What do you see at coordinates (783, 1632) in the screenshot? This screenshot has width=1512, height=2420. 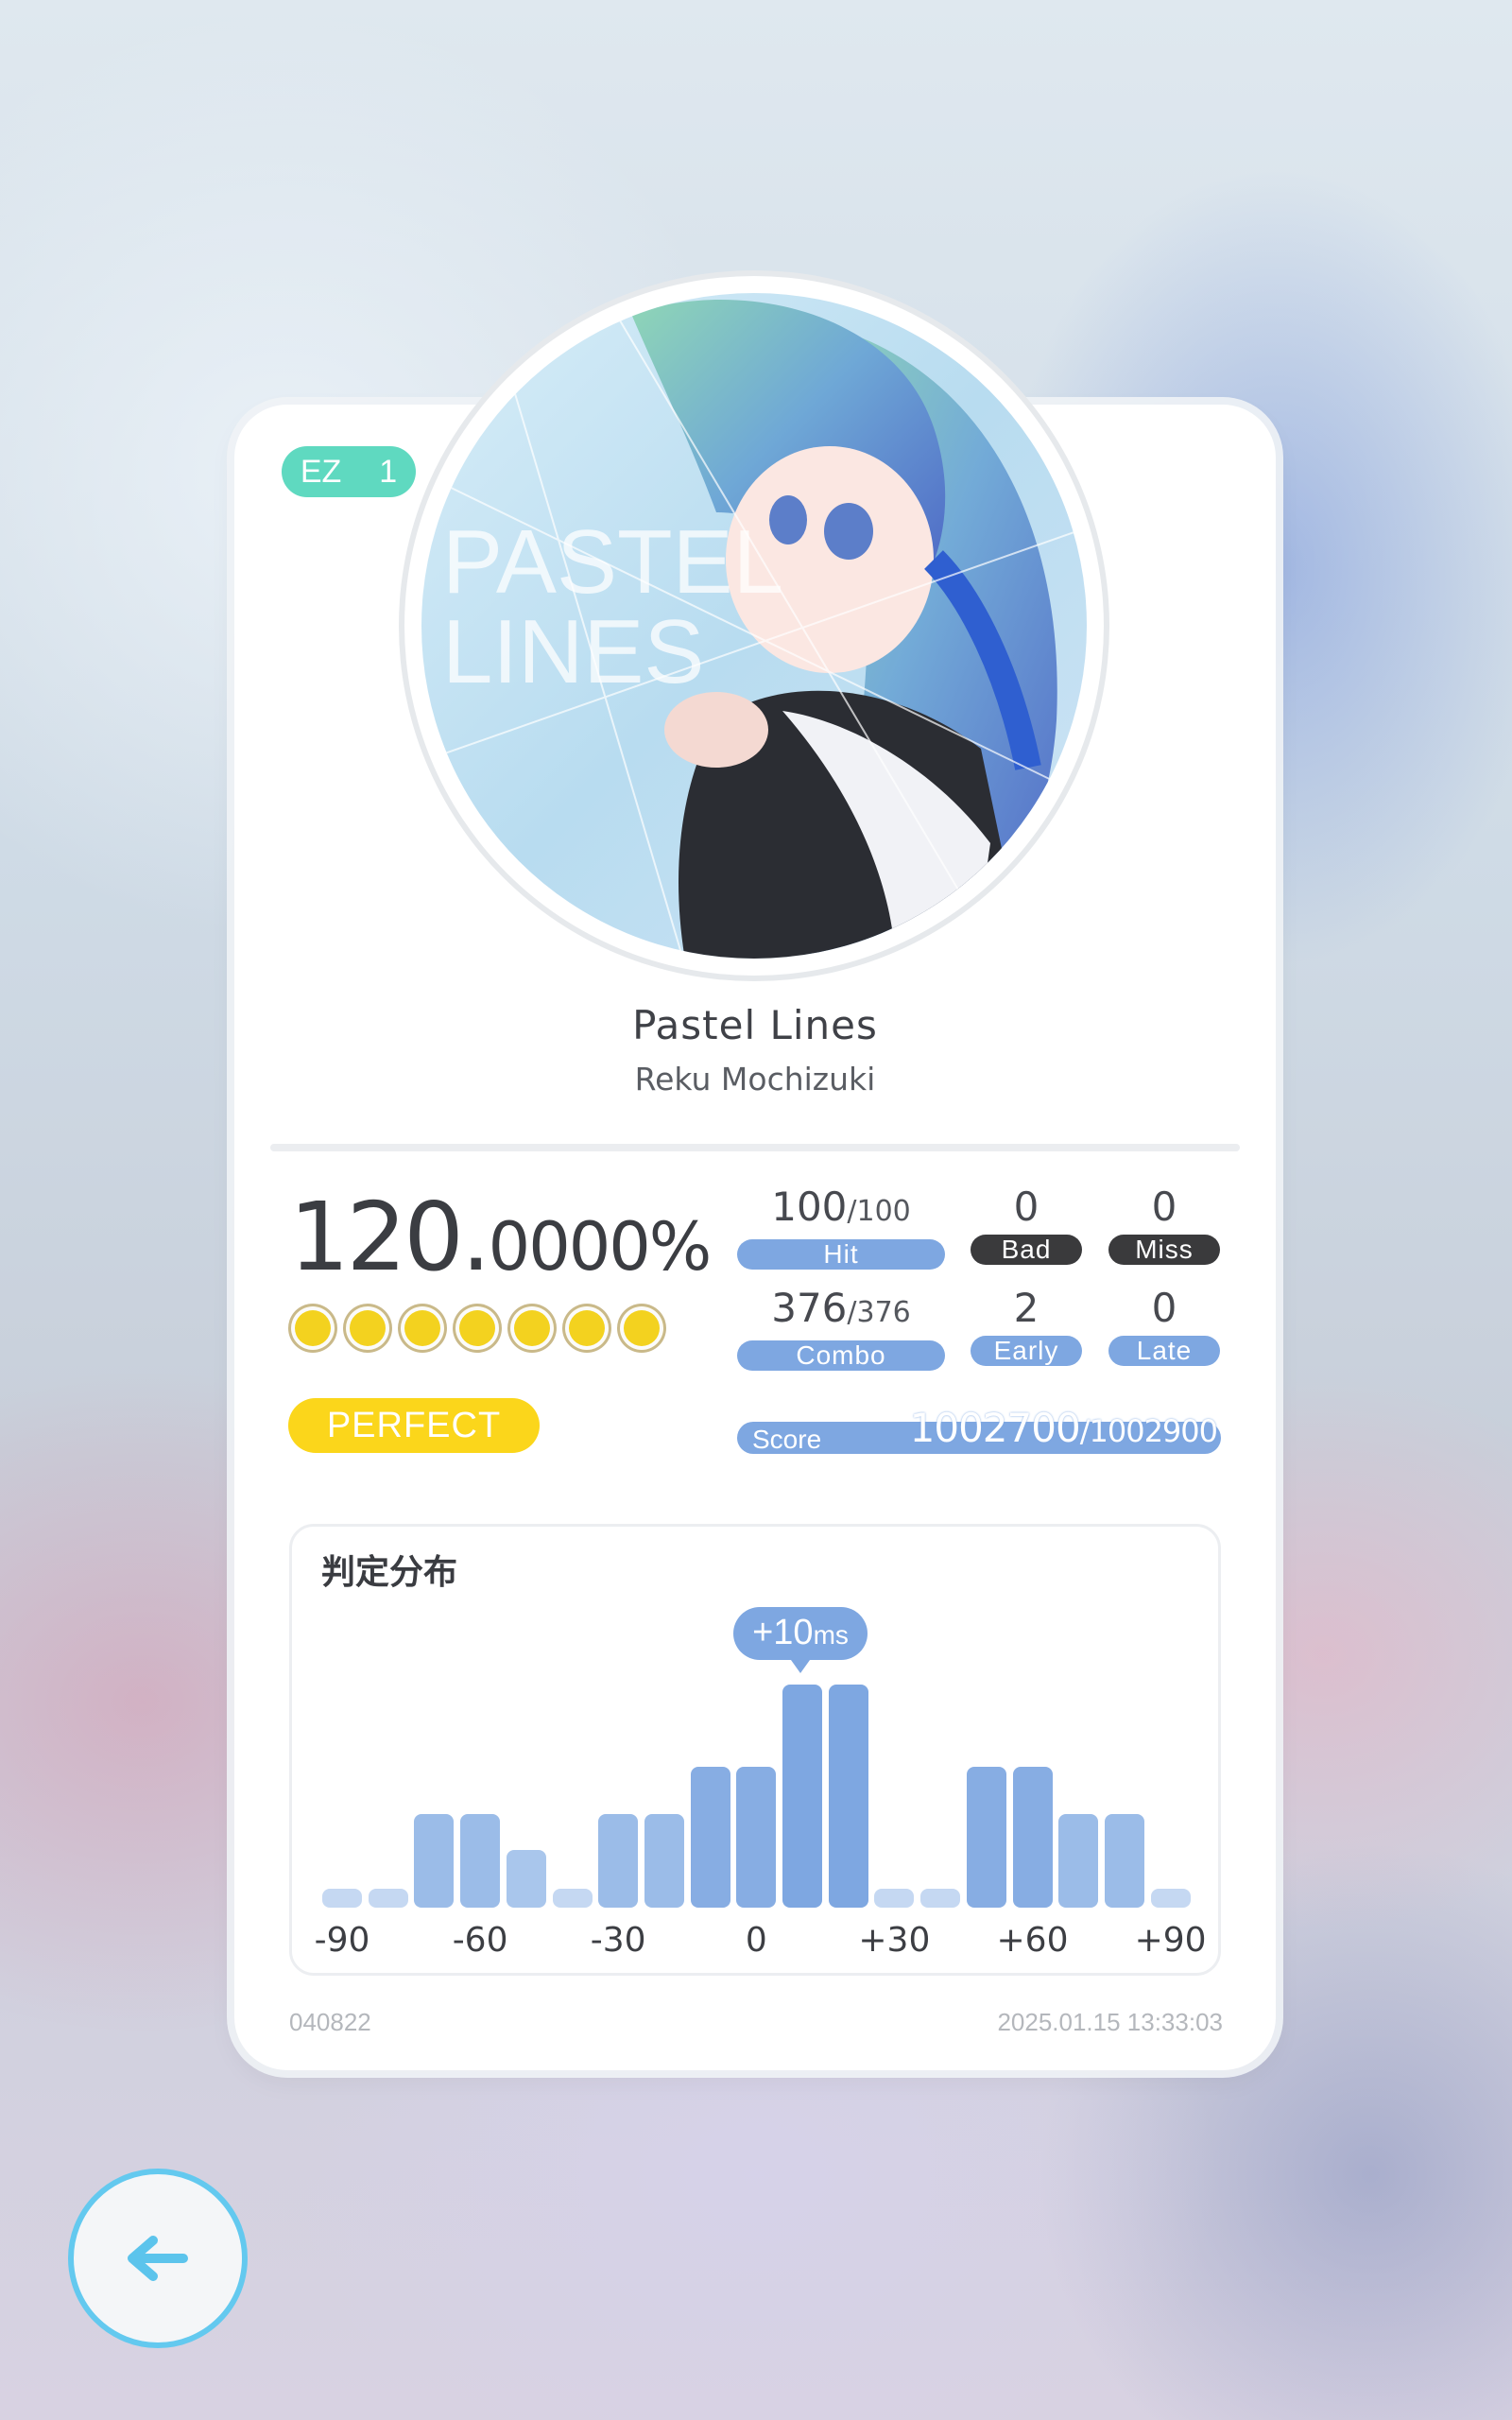 I see `offset-value: +10` at bounding box center [783, 1632].